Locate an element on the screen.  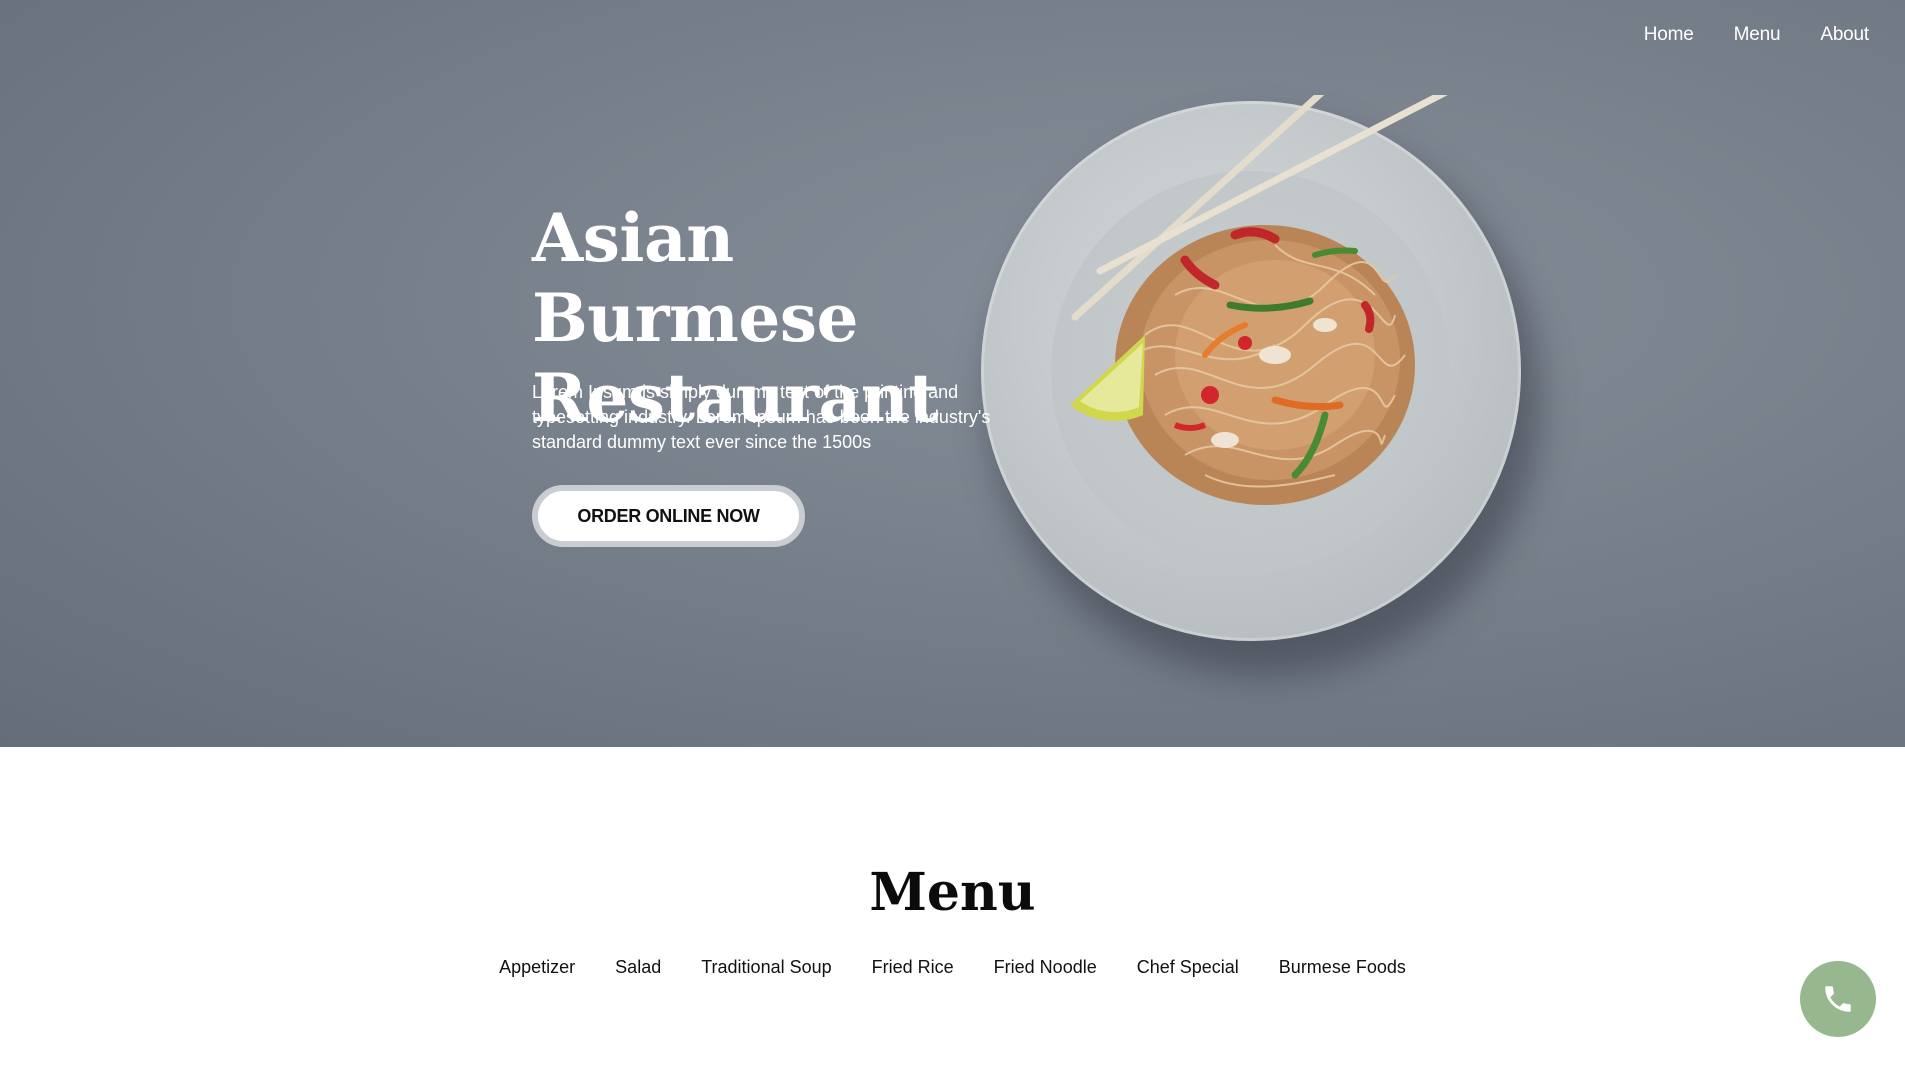
top-nav: Home Menu About is located at coordinates (1756, 35).